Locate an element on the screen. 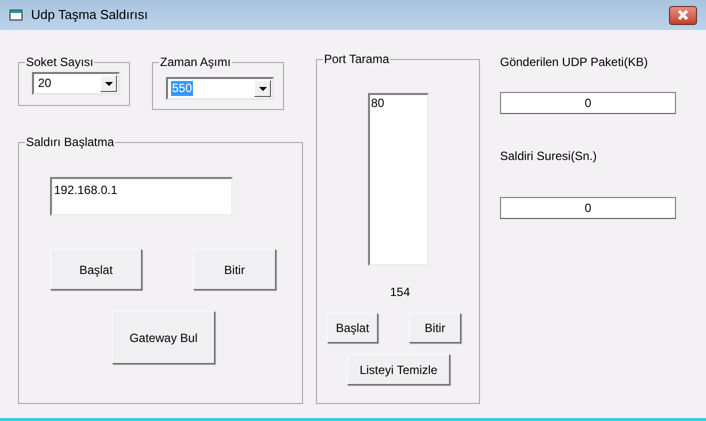 Image resolution: width=706 pixels, height=421 pixels. close-button is located at coordinates (683, 15).